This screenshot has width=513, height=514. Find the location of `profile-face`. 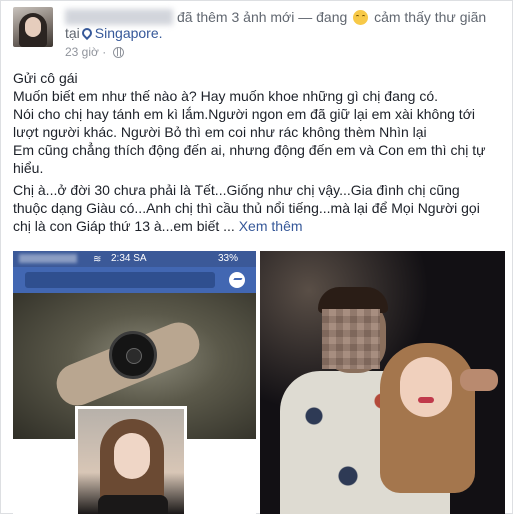

profile-face is located at coordinates (132, 456).